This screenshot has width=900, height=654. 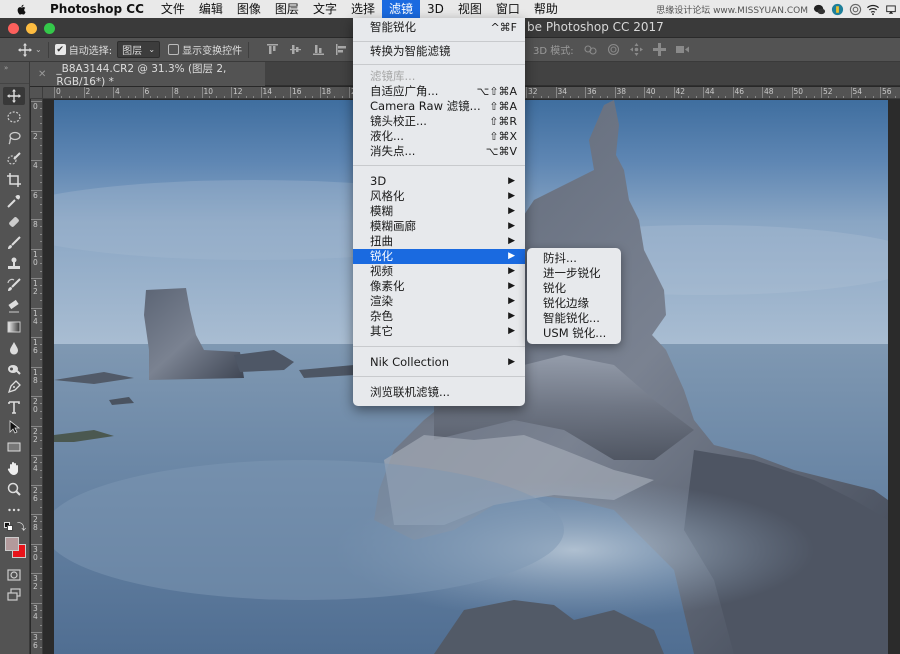 I want to click on eyedropper-tool, so click(x=14, y=201).